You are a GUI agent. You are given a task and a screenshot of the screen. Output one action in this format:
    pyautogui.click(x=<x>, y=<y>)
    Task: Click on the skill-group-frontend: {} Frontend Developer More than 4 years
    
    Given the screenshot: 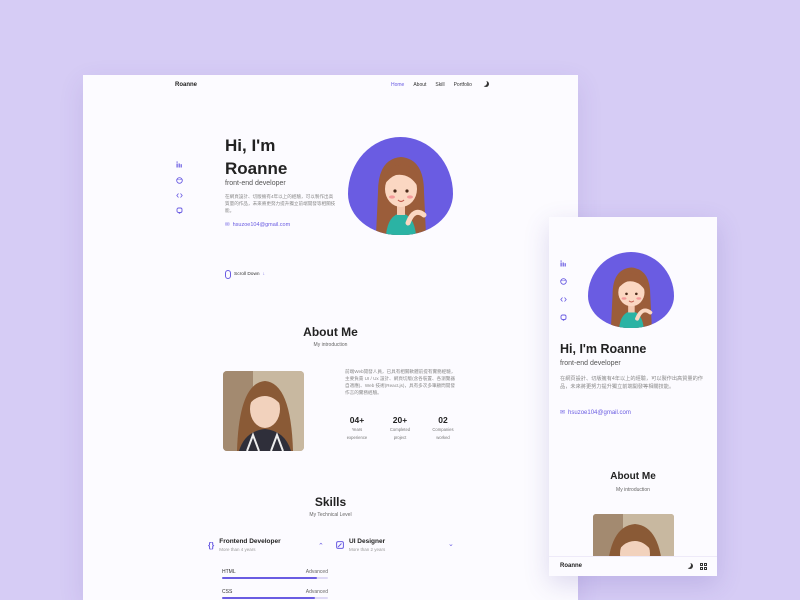 What is the action you would take?
    pyautogui.click(x=244, y=545)
    